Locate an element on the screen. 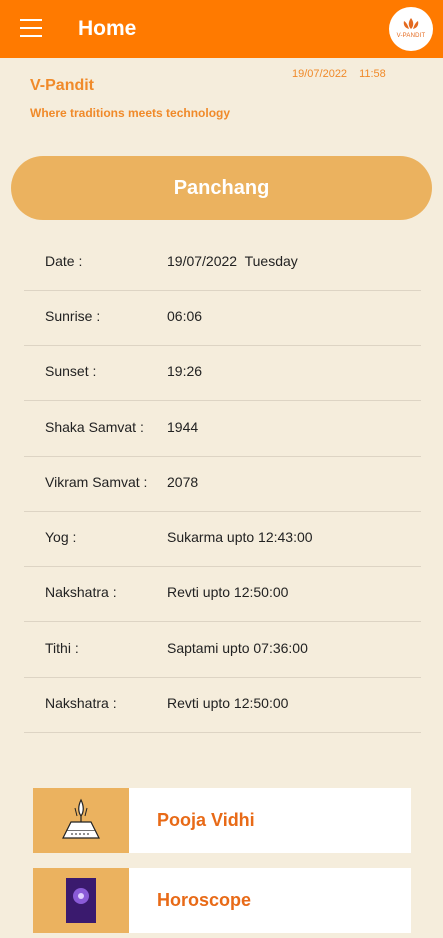  logo-text: V-PANDIT is located at coordinates (411, 36).